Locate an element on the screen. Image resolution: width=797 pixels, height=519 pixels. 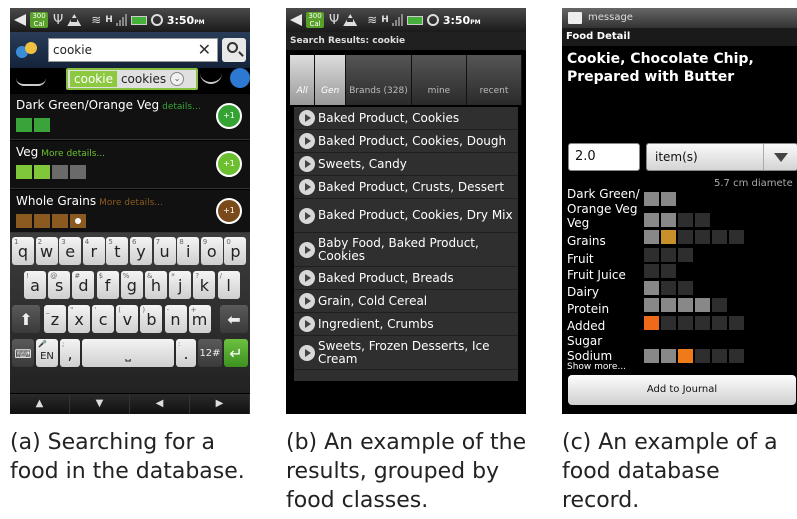
suggestion-cookie: cookie is located at coordinates (93, 79).